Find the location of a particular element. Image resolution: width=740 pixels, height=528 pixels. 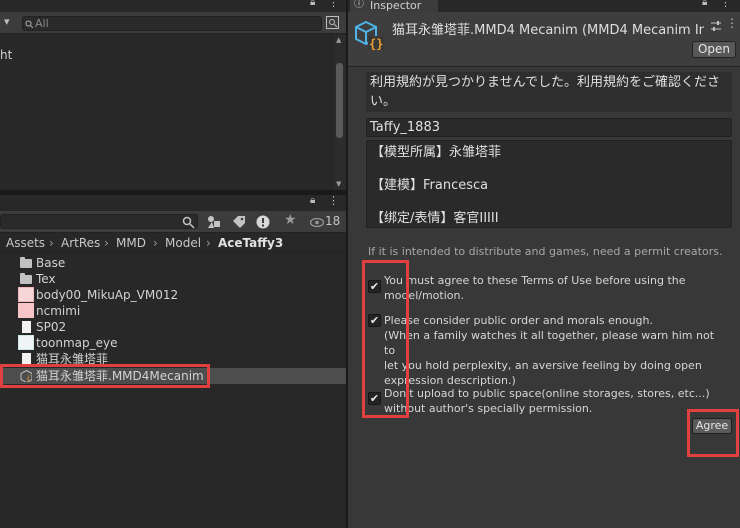

tab-label: Inspector is located at coordinates (396, 6).